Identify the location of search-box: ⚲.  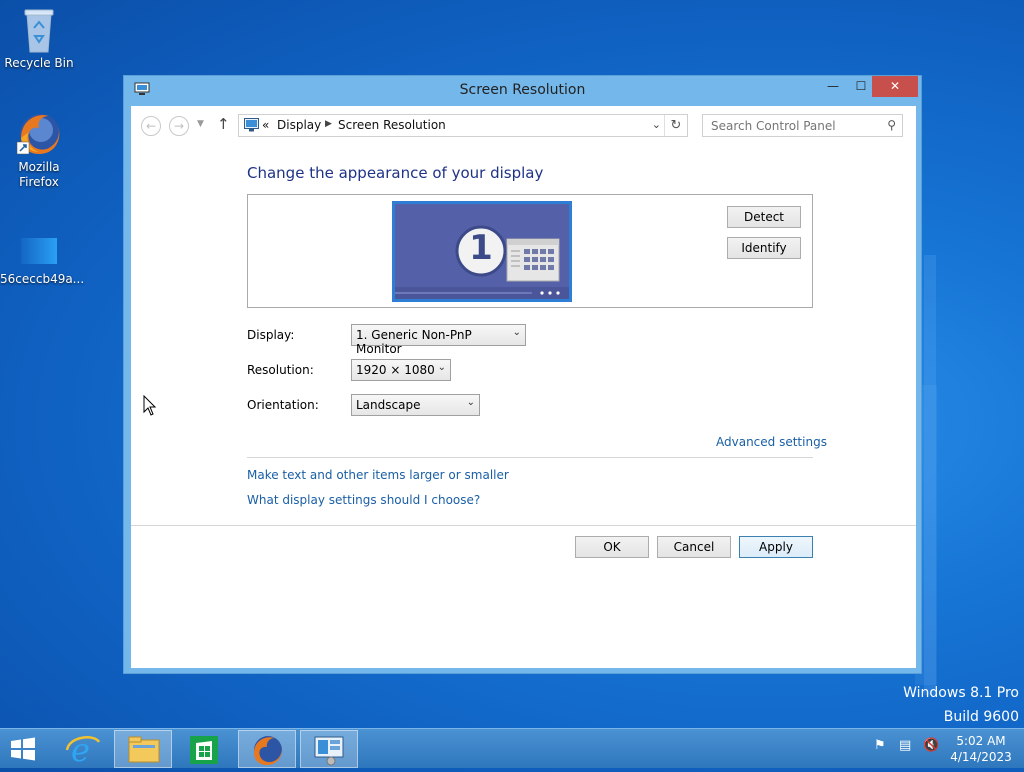
(802, 125).